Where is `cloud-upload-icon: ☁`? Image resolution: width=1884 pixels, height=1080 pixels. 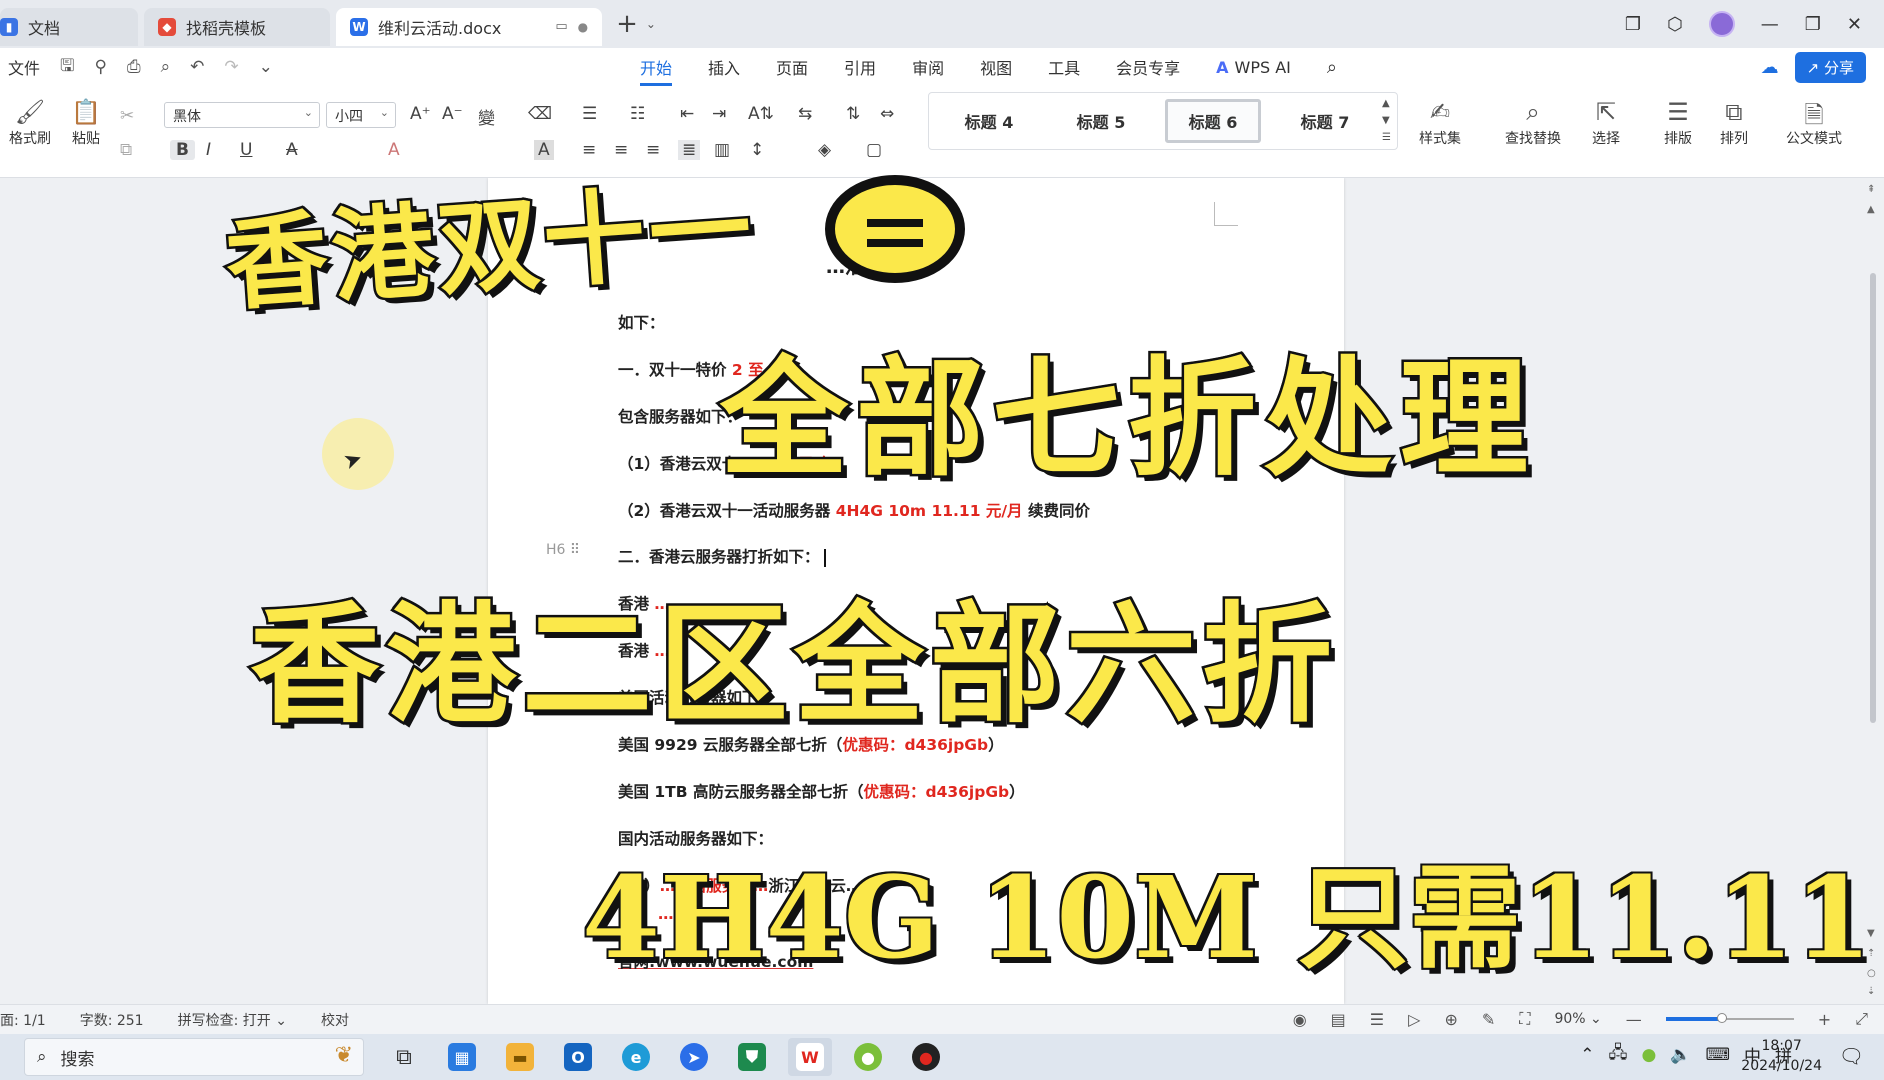
cloud-upload-icon: ☁ is located at coordinates (1770, 67).